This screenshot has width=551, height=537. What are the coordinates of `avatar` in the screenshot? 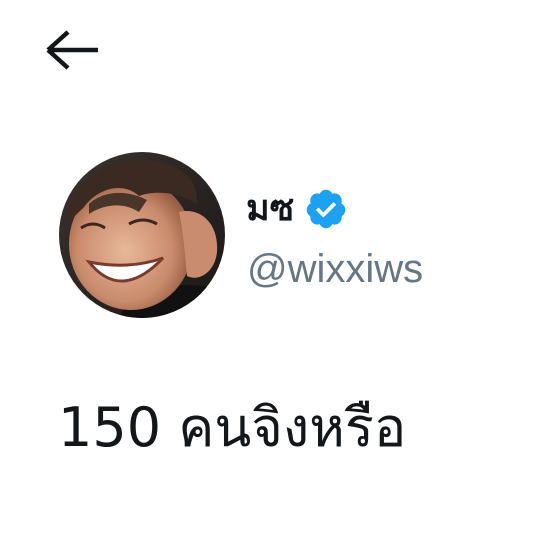 It's located at (142, 235).